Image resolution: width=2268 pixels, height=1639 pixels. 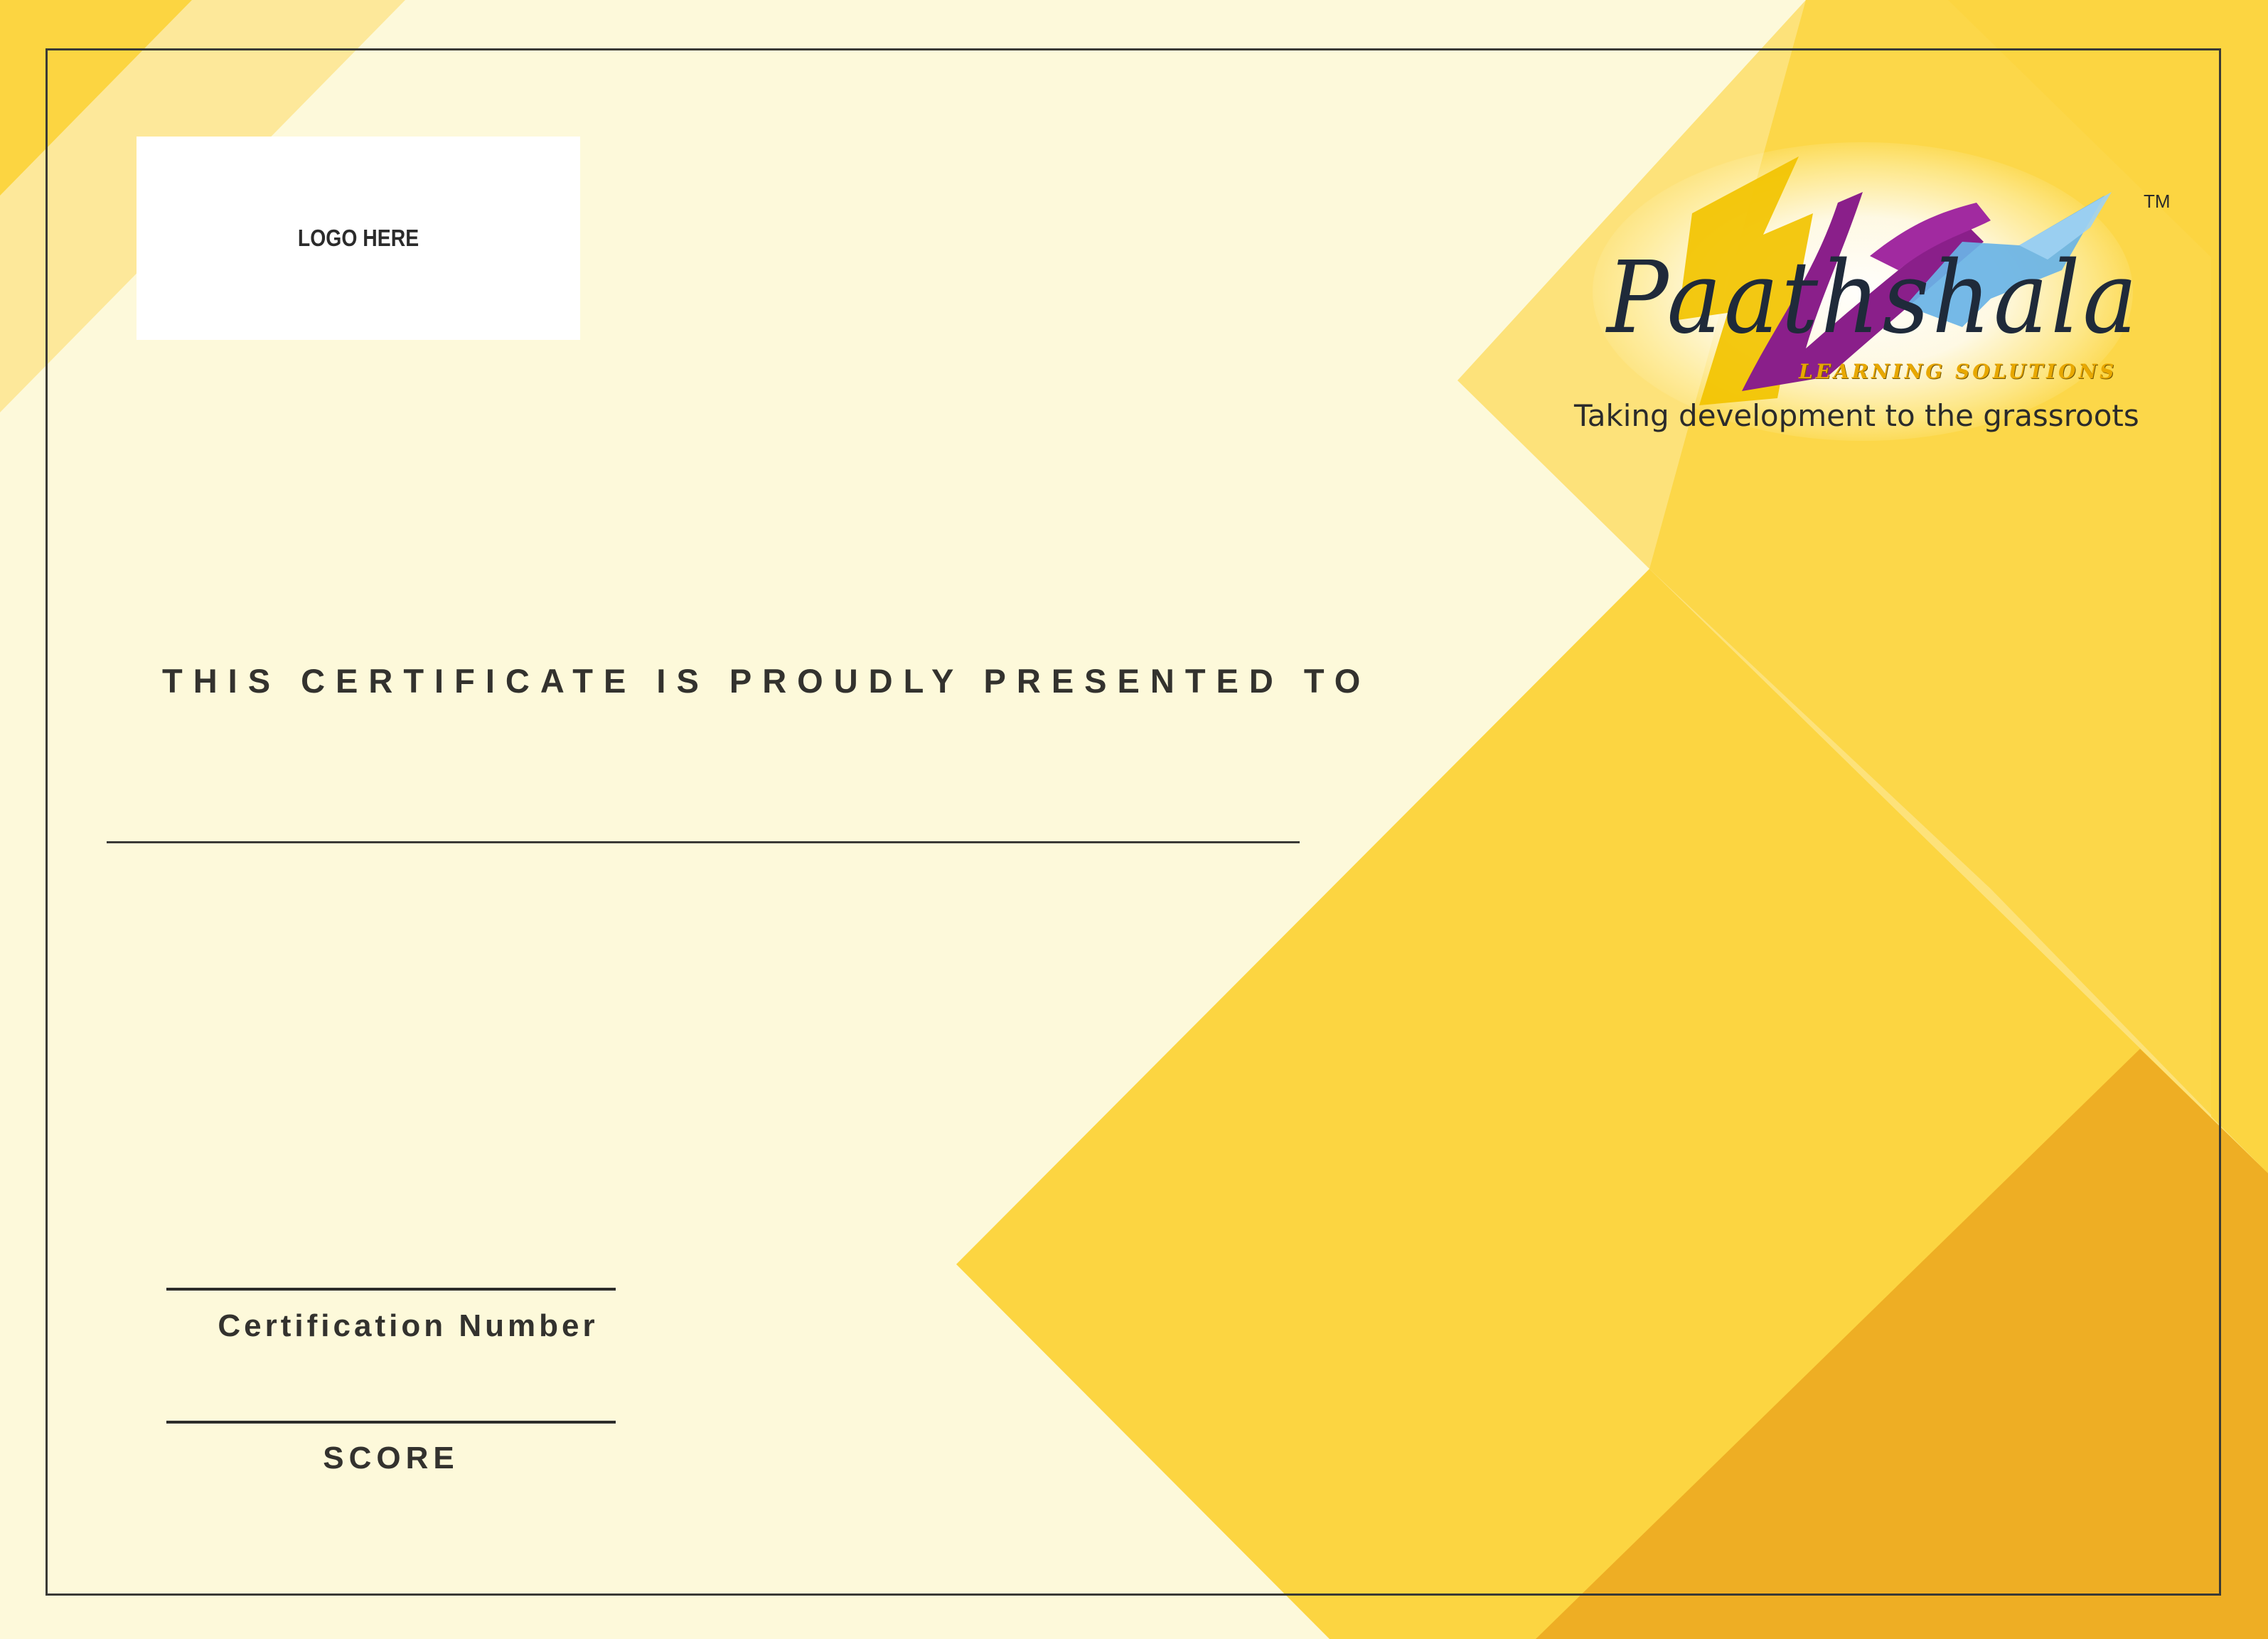 I want to click on brand-tagline: Taking development to the grassroots, so click(x=1856, y=415).